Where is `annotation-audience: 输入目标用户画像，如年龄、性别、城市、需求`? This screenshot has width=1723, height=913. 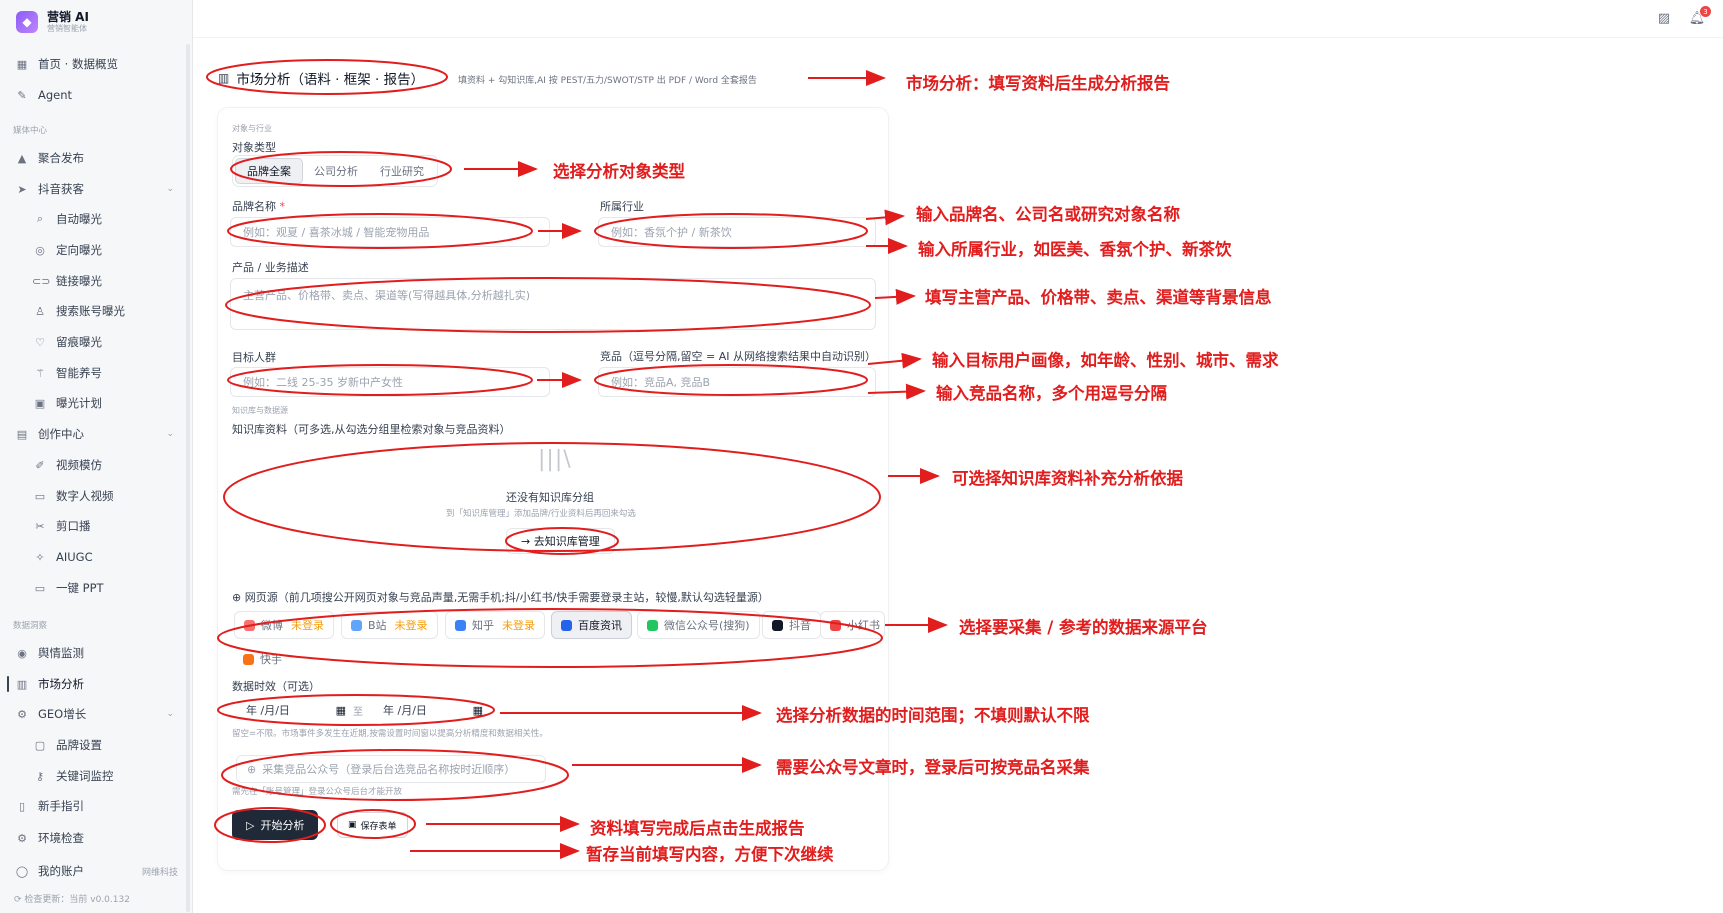 annotation-audience: 输入目标用户画像，如年龄、性别、城市、需求 is located at coordinates (1105, 360).